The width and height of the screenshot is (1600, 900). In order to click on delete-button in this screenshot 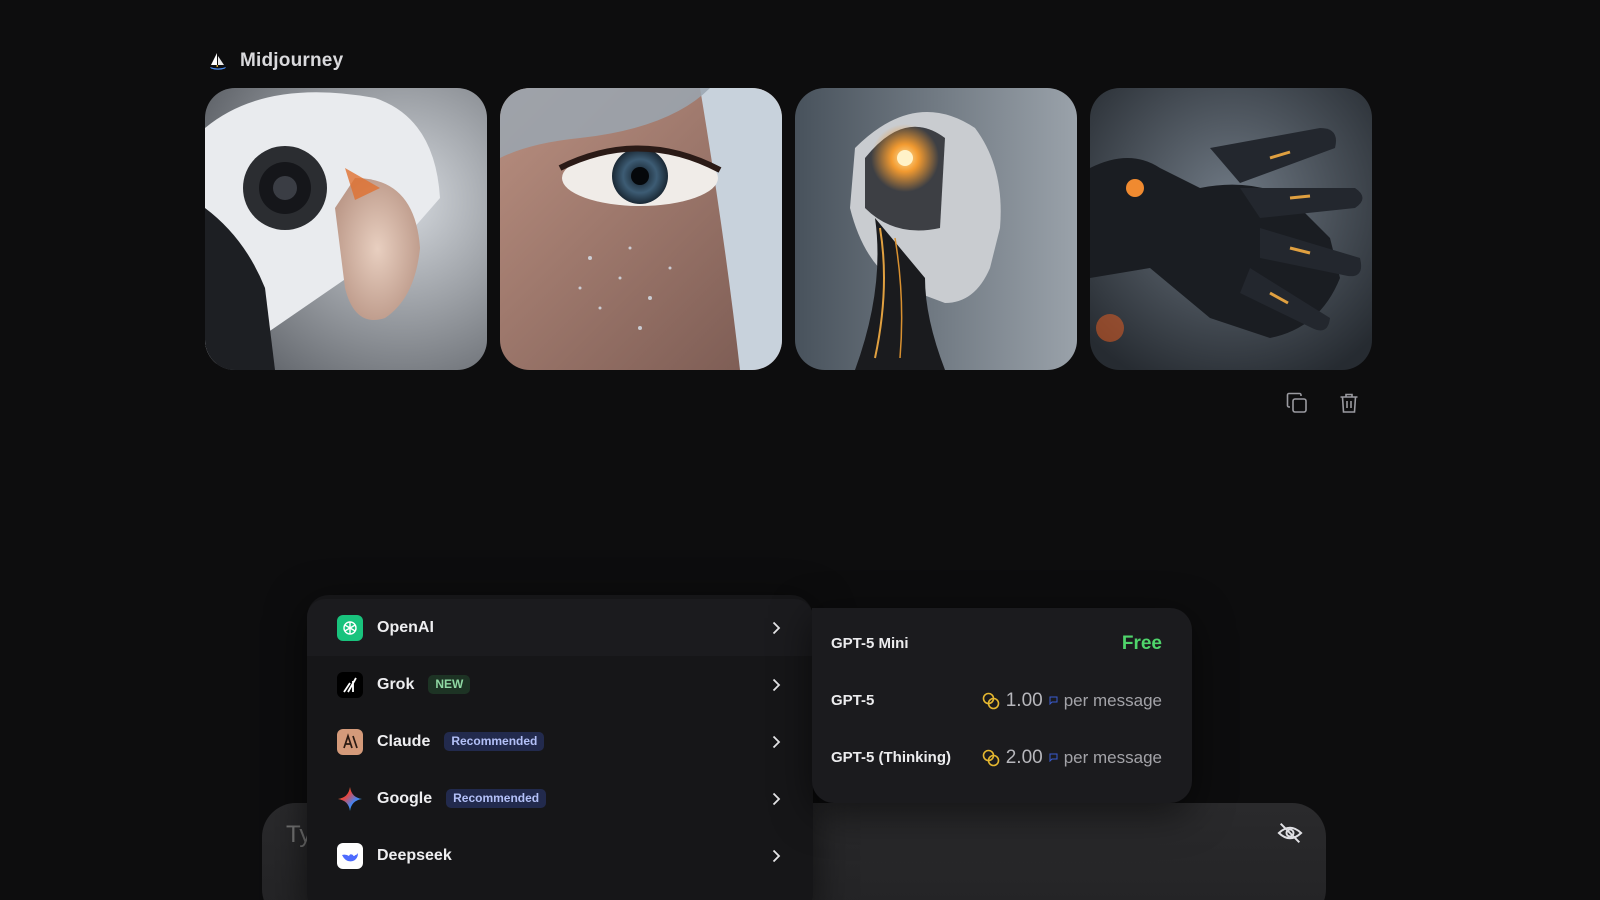, I will do `click(1349, 403)`.